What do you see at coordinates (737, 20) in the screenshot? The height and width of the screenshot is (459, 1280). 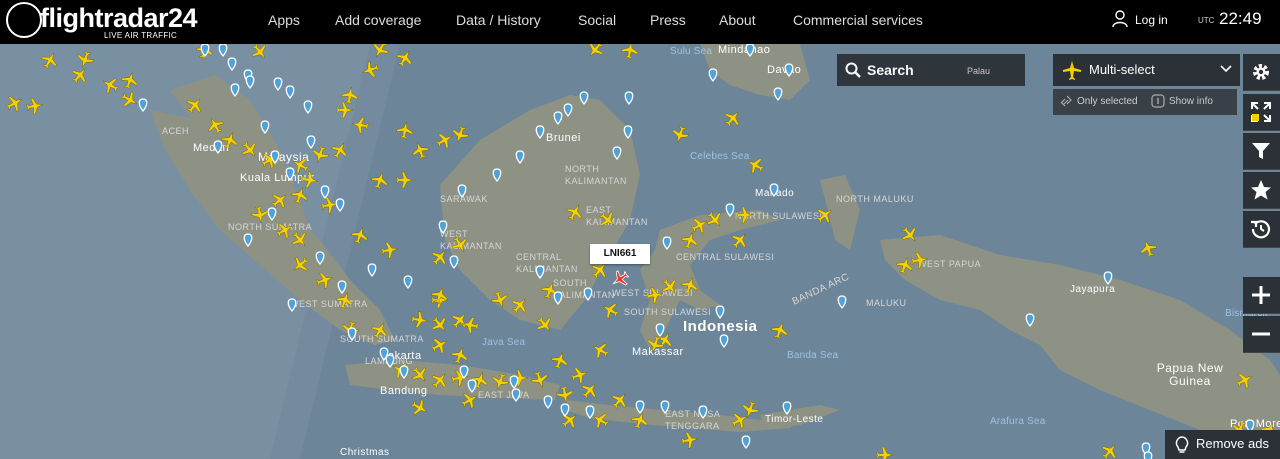 I see `nav-about: About` at bounding box center [737, 20].